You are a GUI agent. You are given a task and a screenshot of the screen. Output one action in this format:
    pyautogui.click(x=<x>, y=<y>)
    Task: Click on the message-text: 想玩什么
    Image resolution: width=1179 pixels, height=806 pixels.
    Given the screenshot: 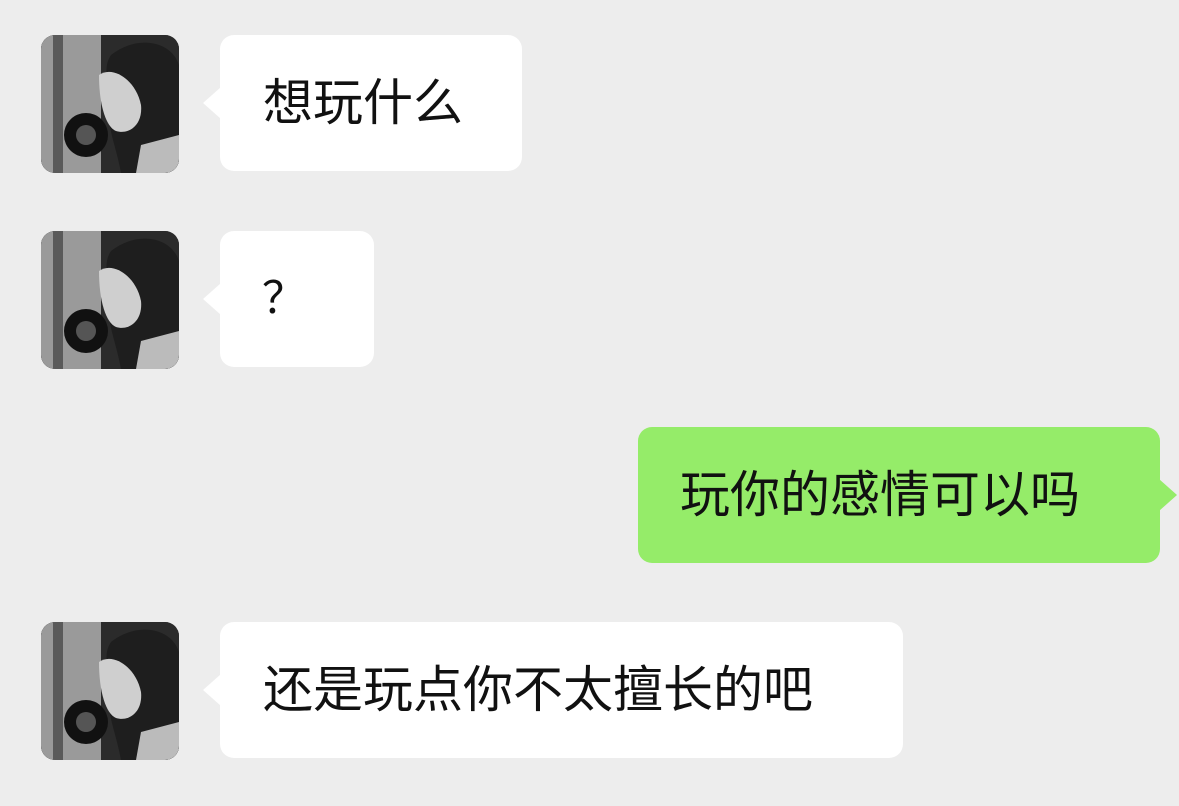 What is the action you would take?
    pyautogui.click(x=363, y=103)
    